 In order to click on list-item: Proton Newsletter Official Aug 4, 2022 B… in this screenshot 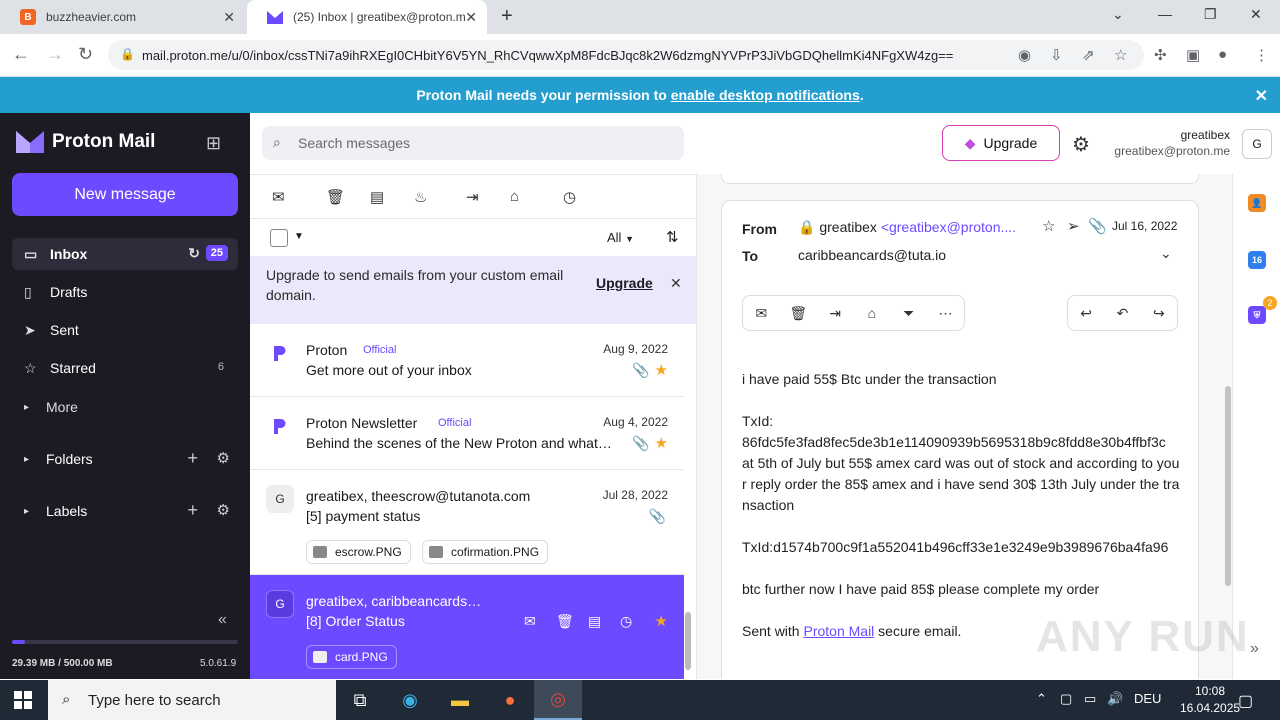, I will do `click(467, 433)`.